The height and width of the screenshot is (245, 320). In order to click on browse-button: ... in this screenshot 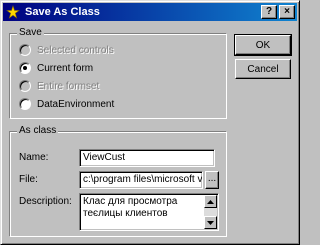, I will do `click(212, 180)`.